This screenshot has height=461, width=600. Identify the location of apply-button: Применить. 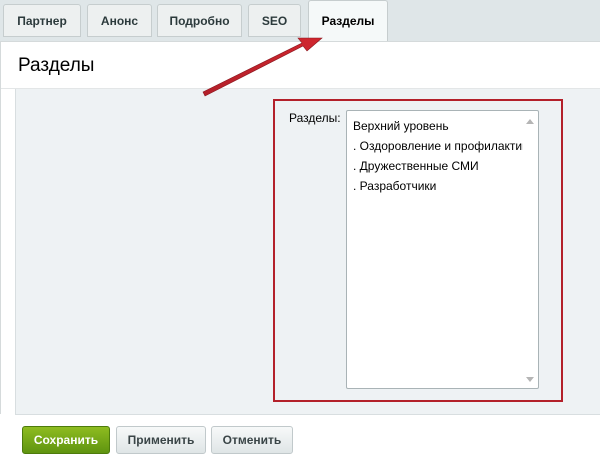
(161, 440).